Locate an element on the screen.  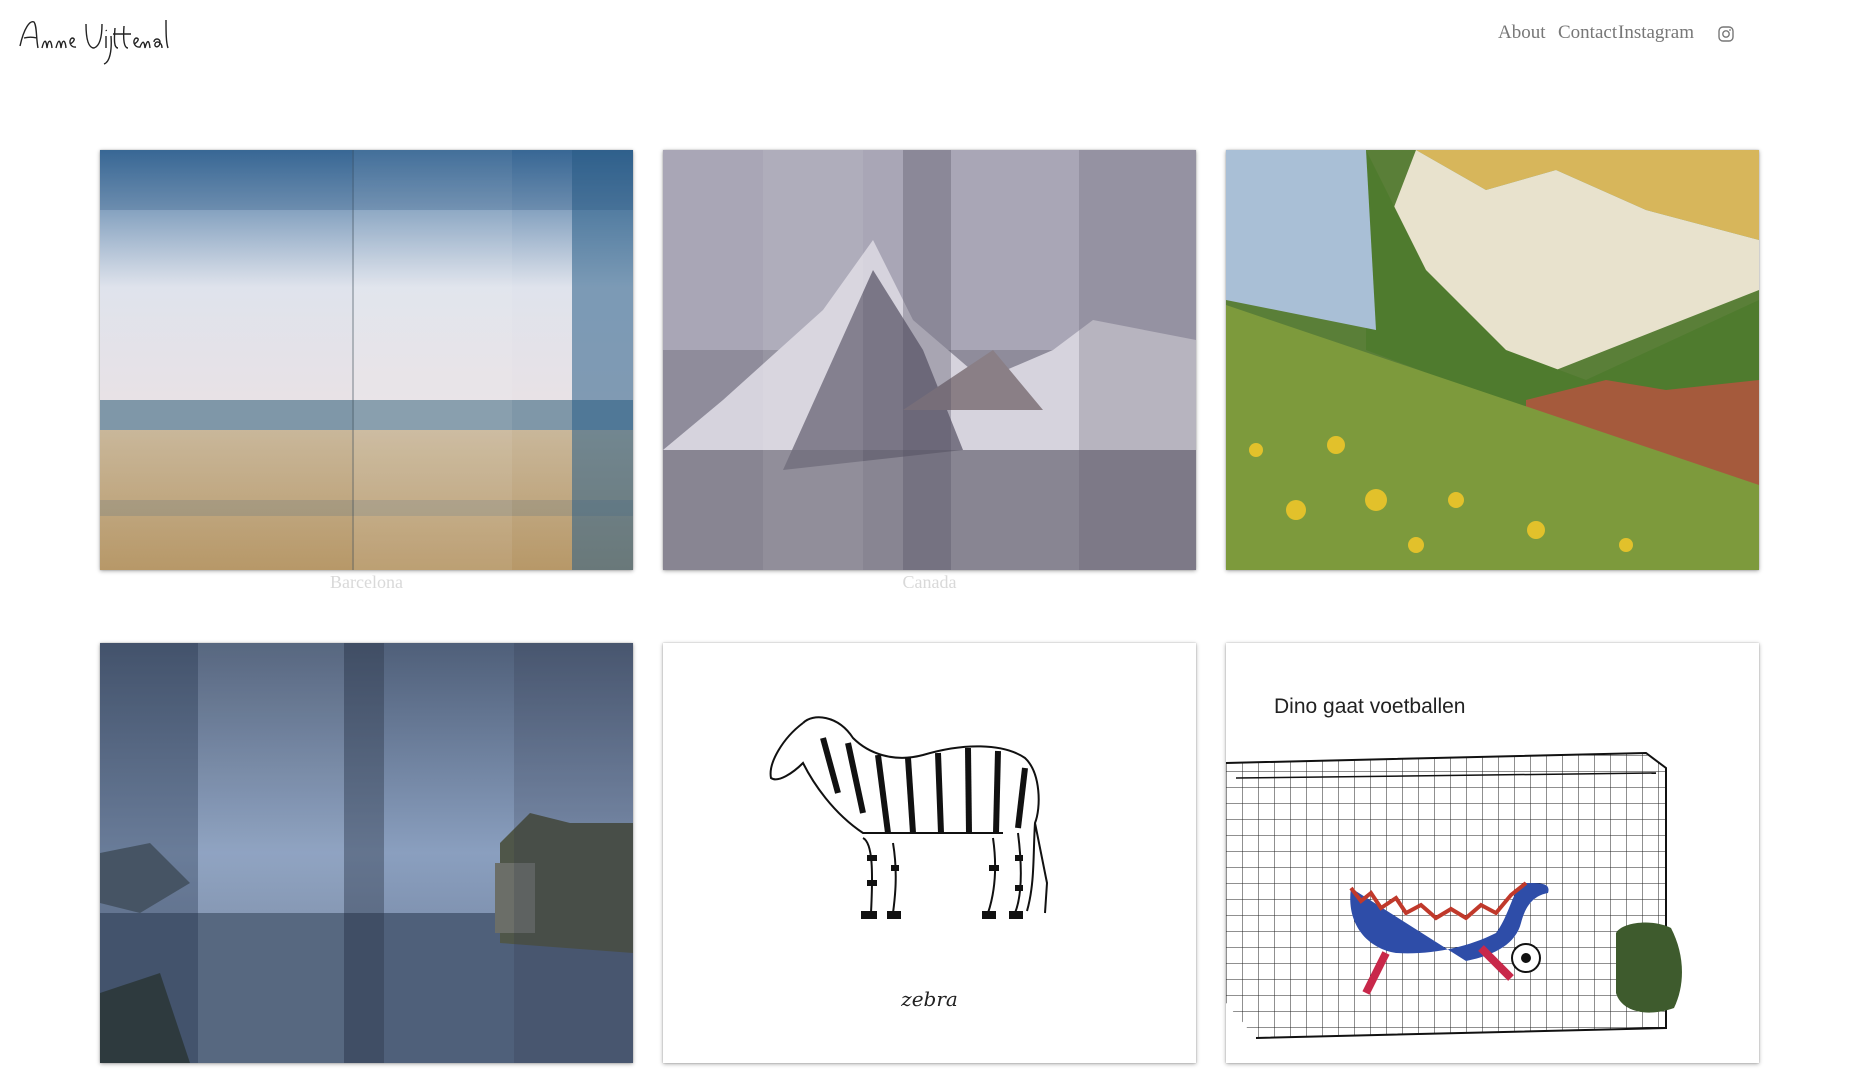
top-nav: About Contact Instagram is located at coordinates (1675, 36).